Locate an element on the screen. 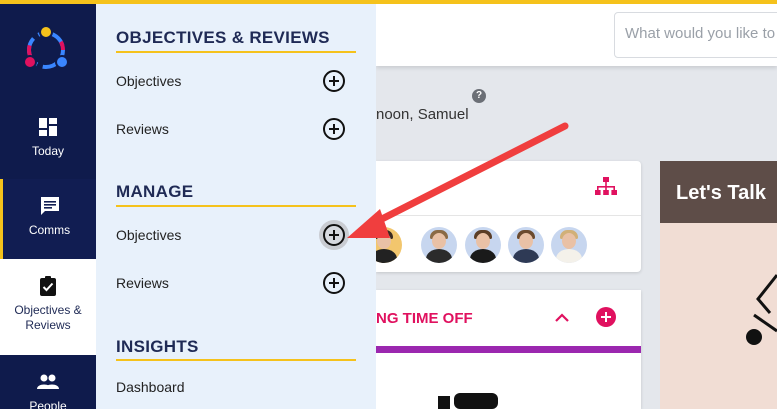  rail-label-objectives-reviews: Objectives & Reviews is located at coordinates (48, 317).